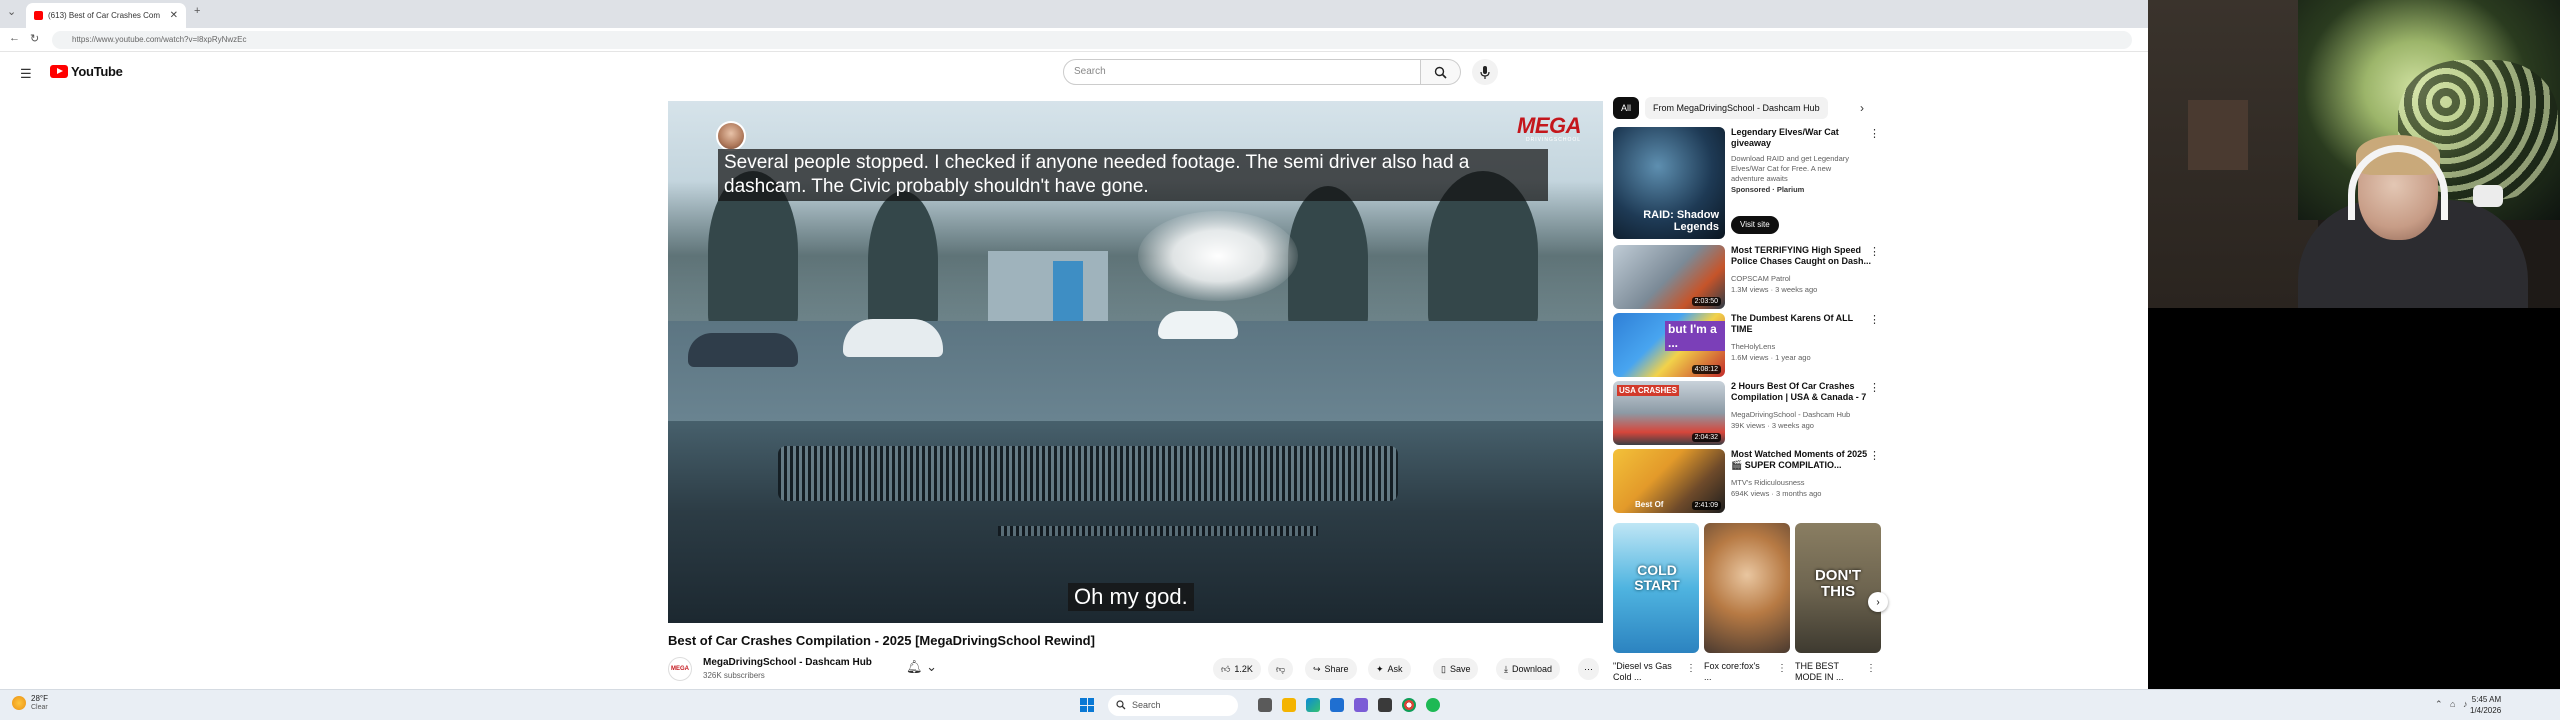 This screenshot has height=720, width=2560. What do you see at coordinates (2465, 704) in the screenshot?
I see `volume-icon: ♪` at bounding box center [2465, 704].